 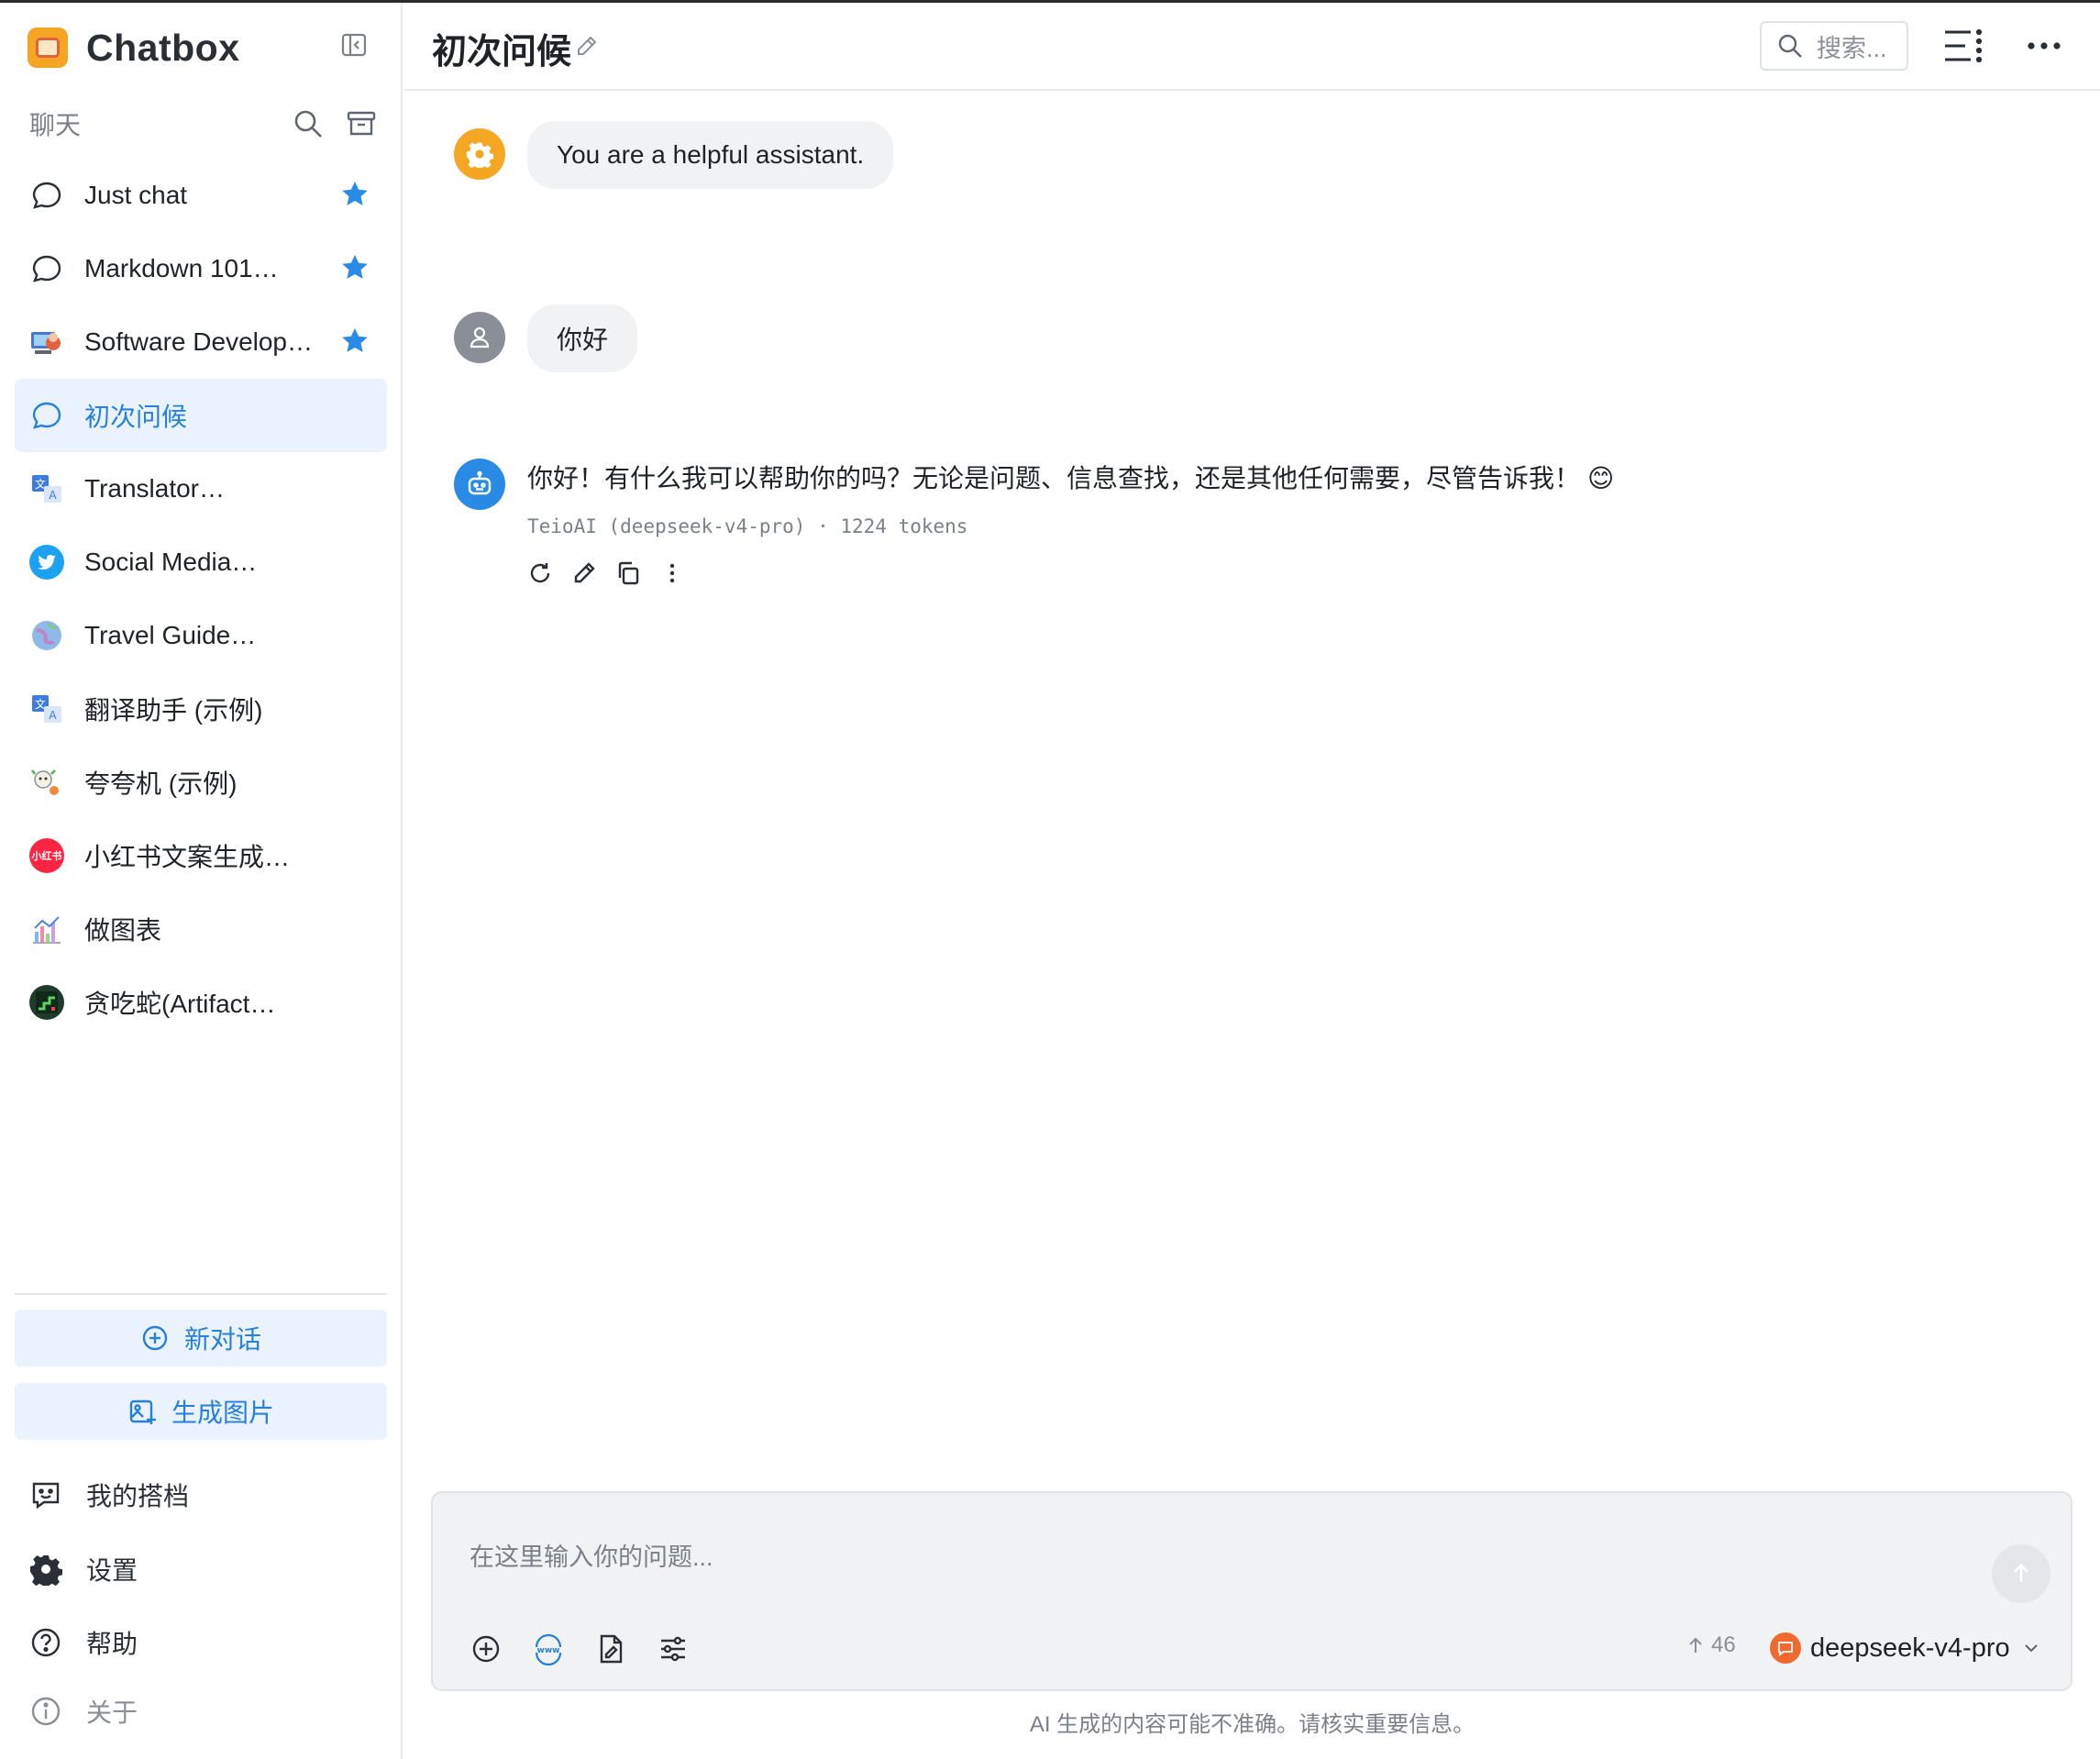 What do you see at coordinates (83, 1569) in the screenshot?
I see `settings-link: 设置` at bounding box center [83, 1569].